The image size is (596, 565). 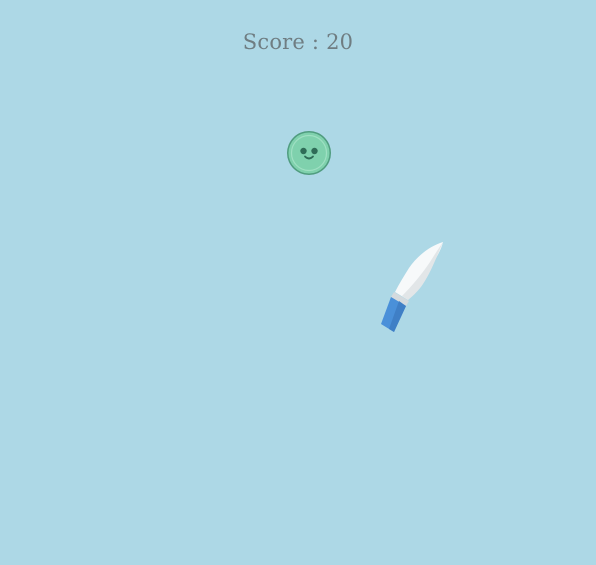 What do you see at coordinates (298, 42) in the screenshot?
I see `score-label: Score : 20` at bounding box center [298, 42].